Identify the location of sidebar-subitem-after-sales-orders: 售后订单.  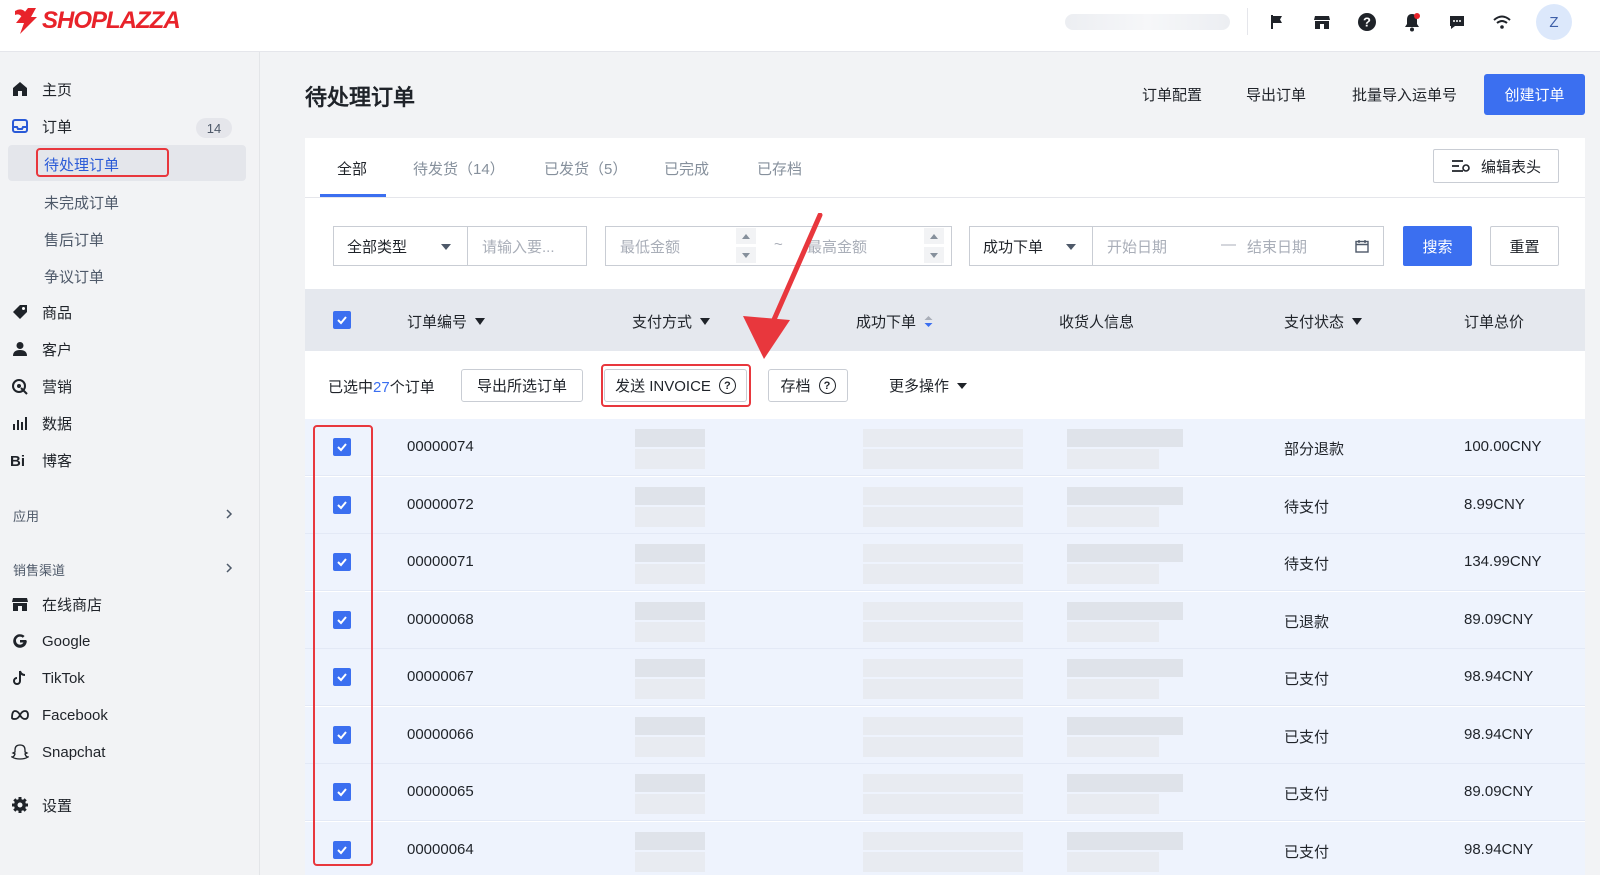
(74, 239).